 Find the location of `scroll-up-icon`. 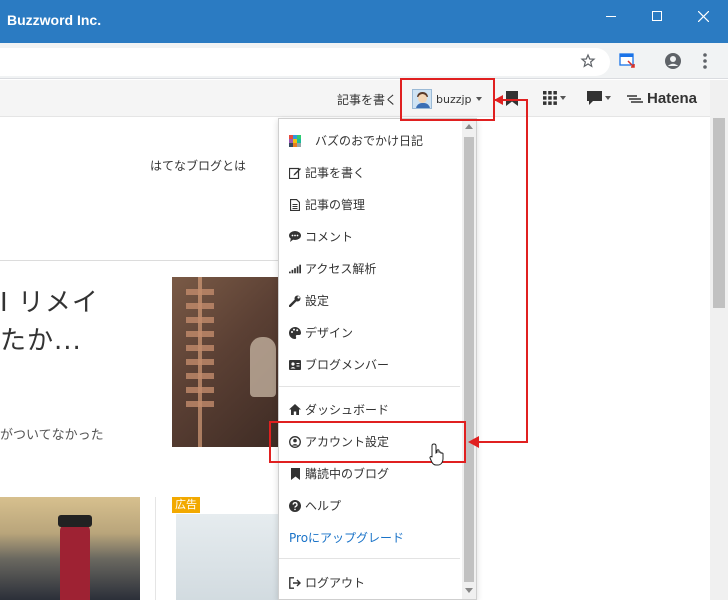

scroll-up-icon is located at coordinates (469, 126).